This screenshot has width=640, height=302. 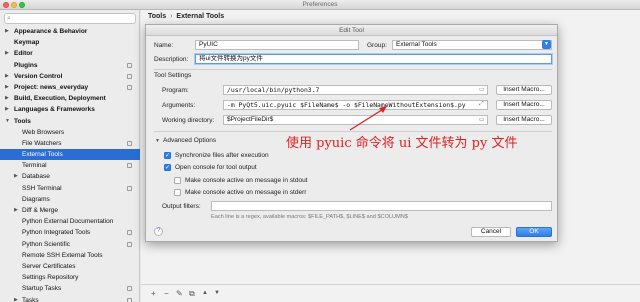 I want to click on copy-icon: ⧉, so click(x=192, y=294).